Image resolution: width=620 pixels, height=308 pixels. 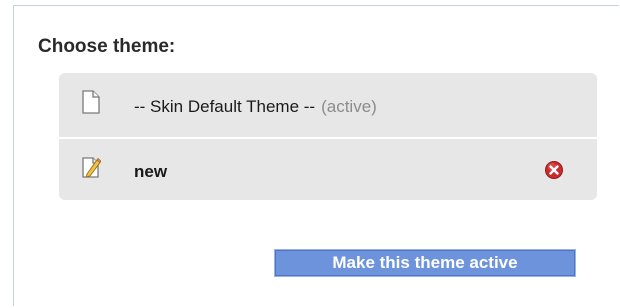 What do you see at coordinates (349, 106) in the screenshot?
I see `active-status-label: (active)` at bounding box center [349, 106].